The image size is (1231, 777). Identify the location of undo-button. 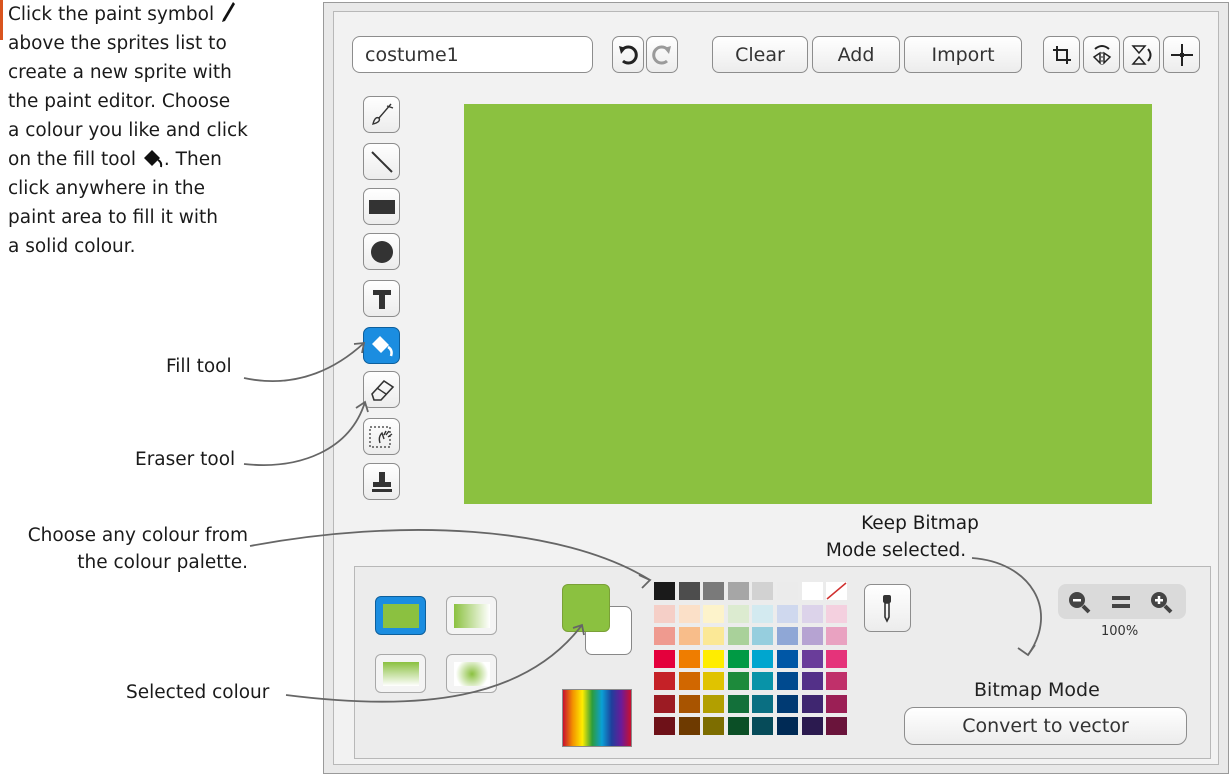
(628, 54).